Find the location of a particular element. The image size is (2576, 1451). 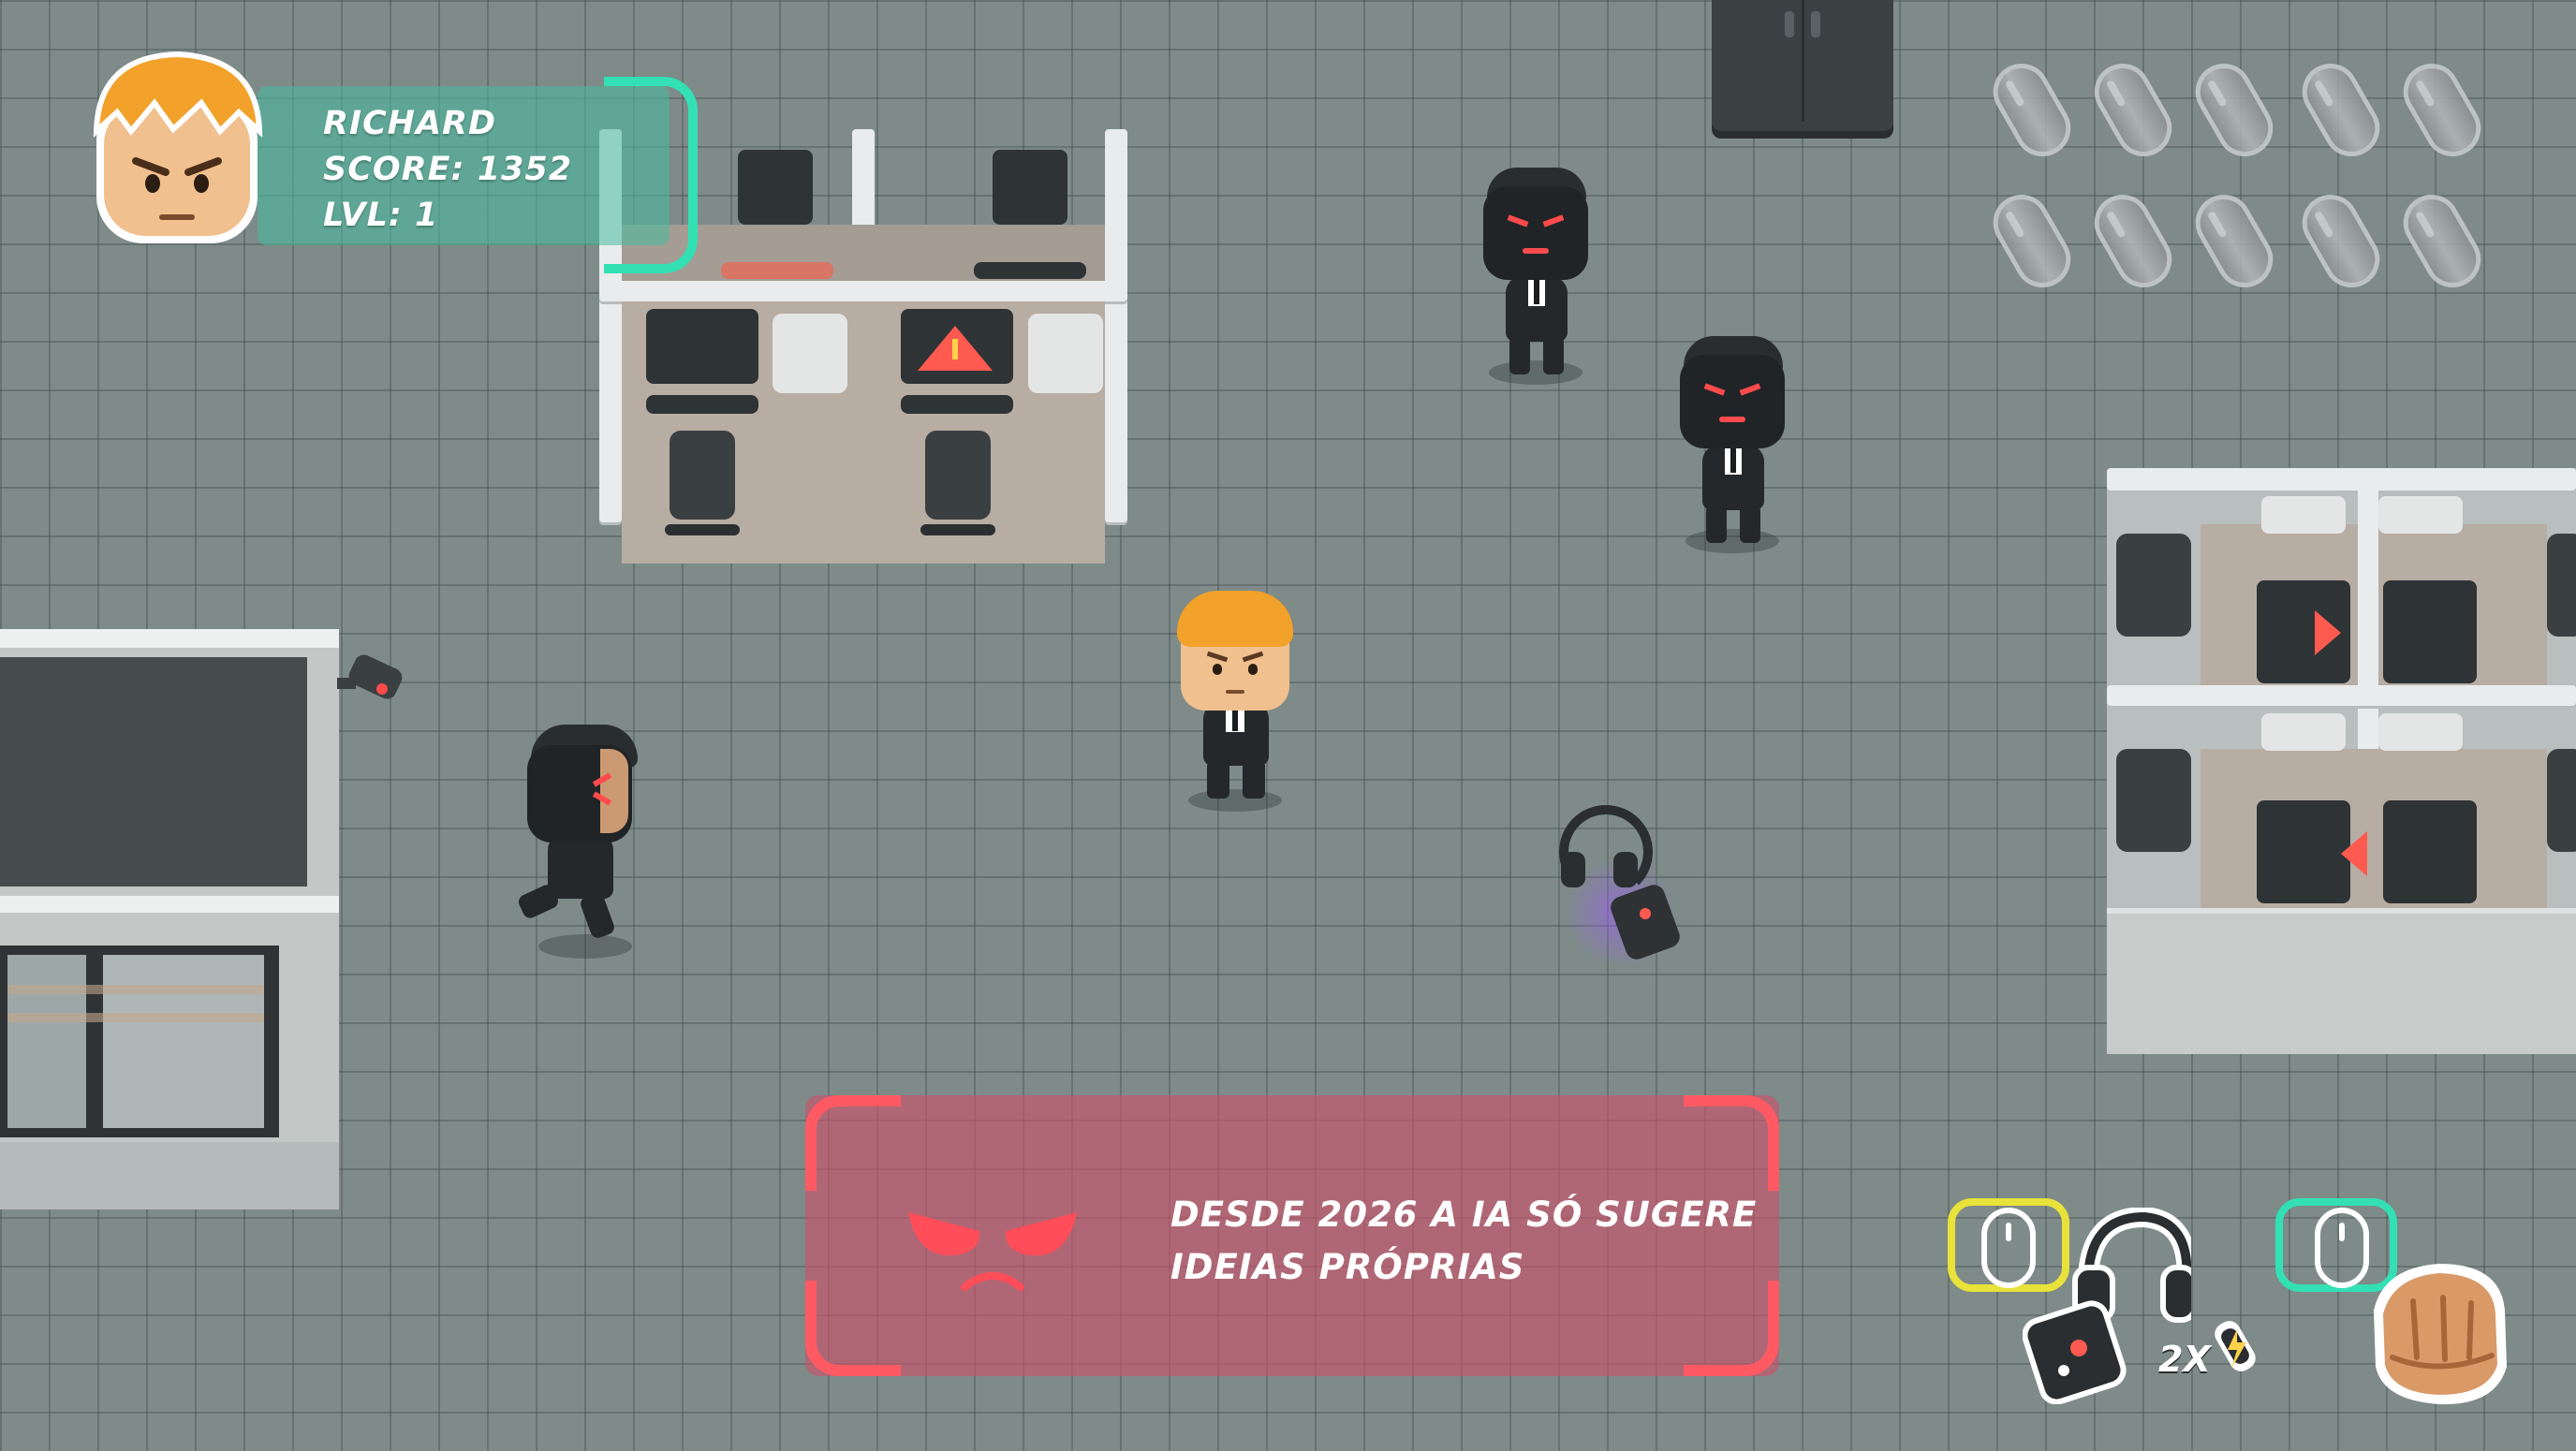

multiplier-label: 2X is located at coordinates (2184, 1360).